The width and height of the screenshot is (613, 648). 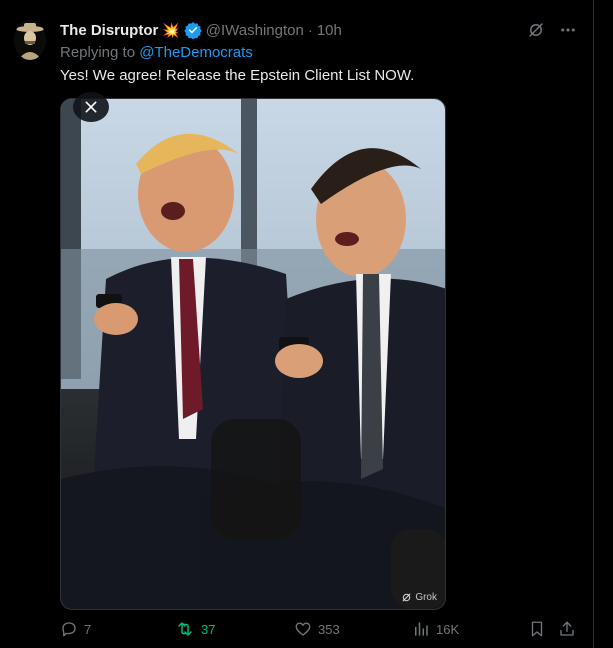 I want to click on reply-icon, so click(x=69, y=629).